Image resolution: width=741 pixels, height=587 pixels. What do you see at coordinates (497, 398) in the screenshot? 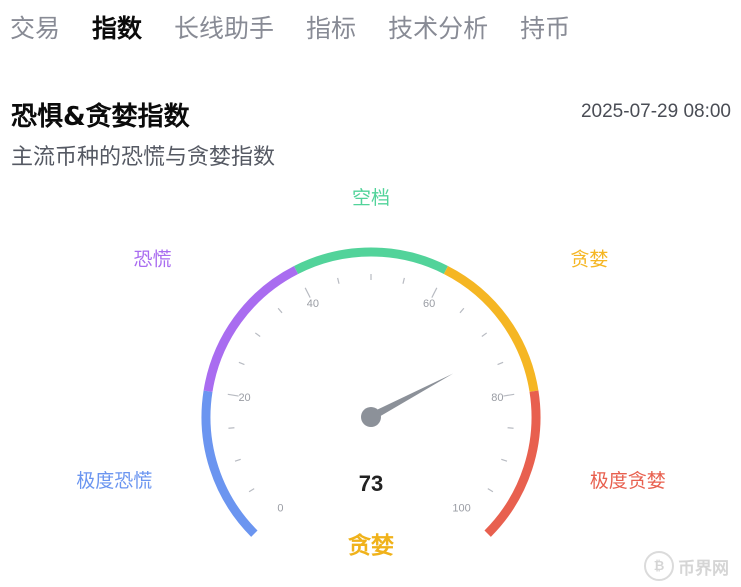
I see `gauge-tick-label: 80` at bounding box center [497, 398].